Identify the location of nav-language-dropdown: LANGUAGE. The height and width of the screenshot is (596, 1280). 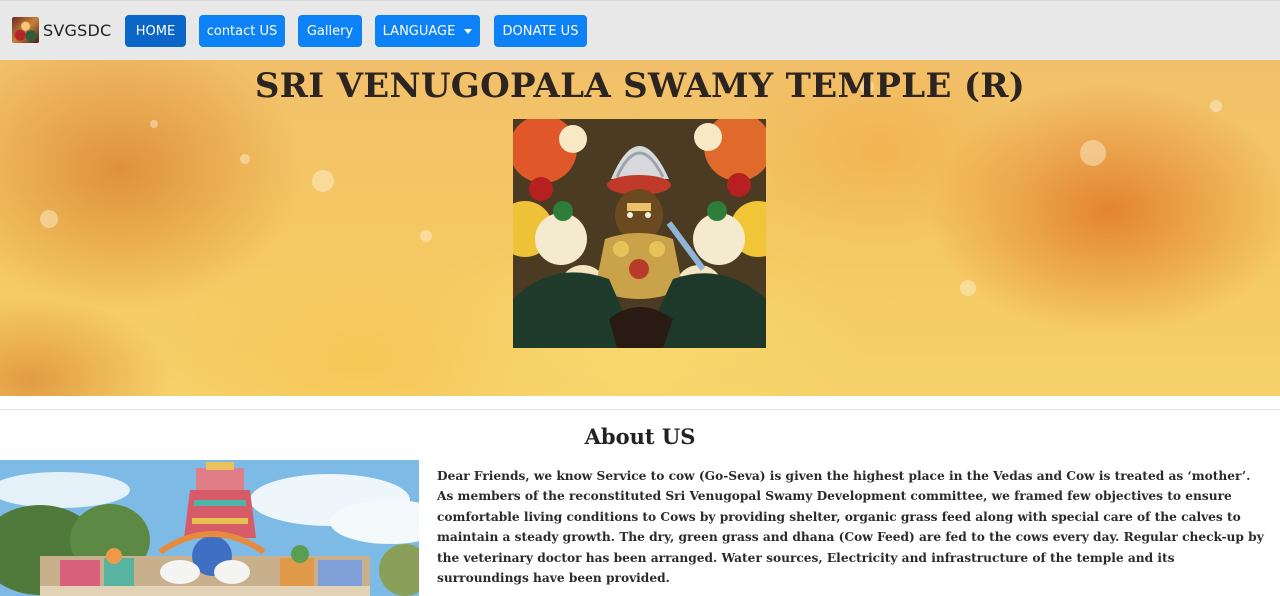
(427, 31).